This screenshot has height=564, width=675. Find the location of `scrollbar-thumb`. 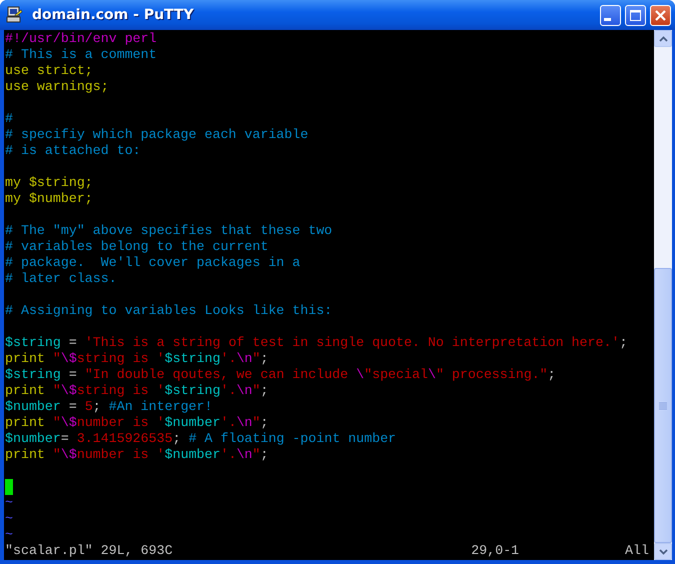

scrollbar-thumb is located at coordinates (663, 405).